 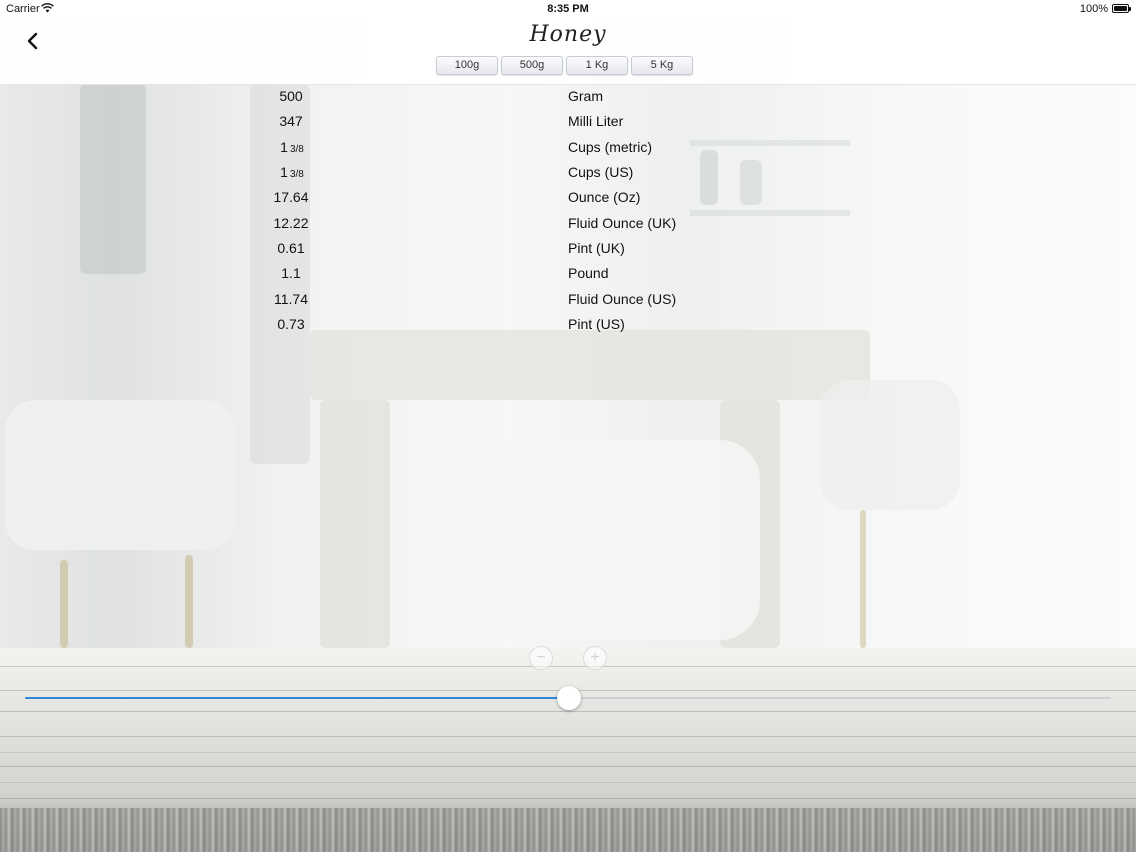 I want to click on list-item: 11.74 Fluid Ounce (US), so click(x=568, y=299).